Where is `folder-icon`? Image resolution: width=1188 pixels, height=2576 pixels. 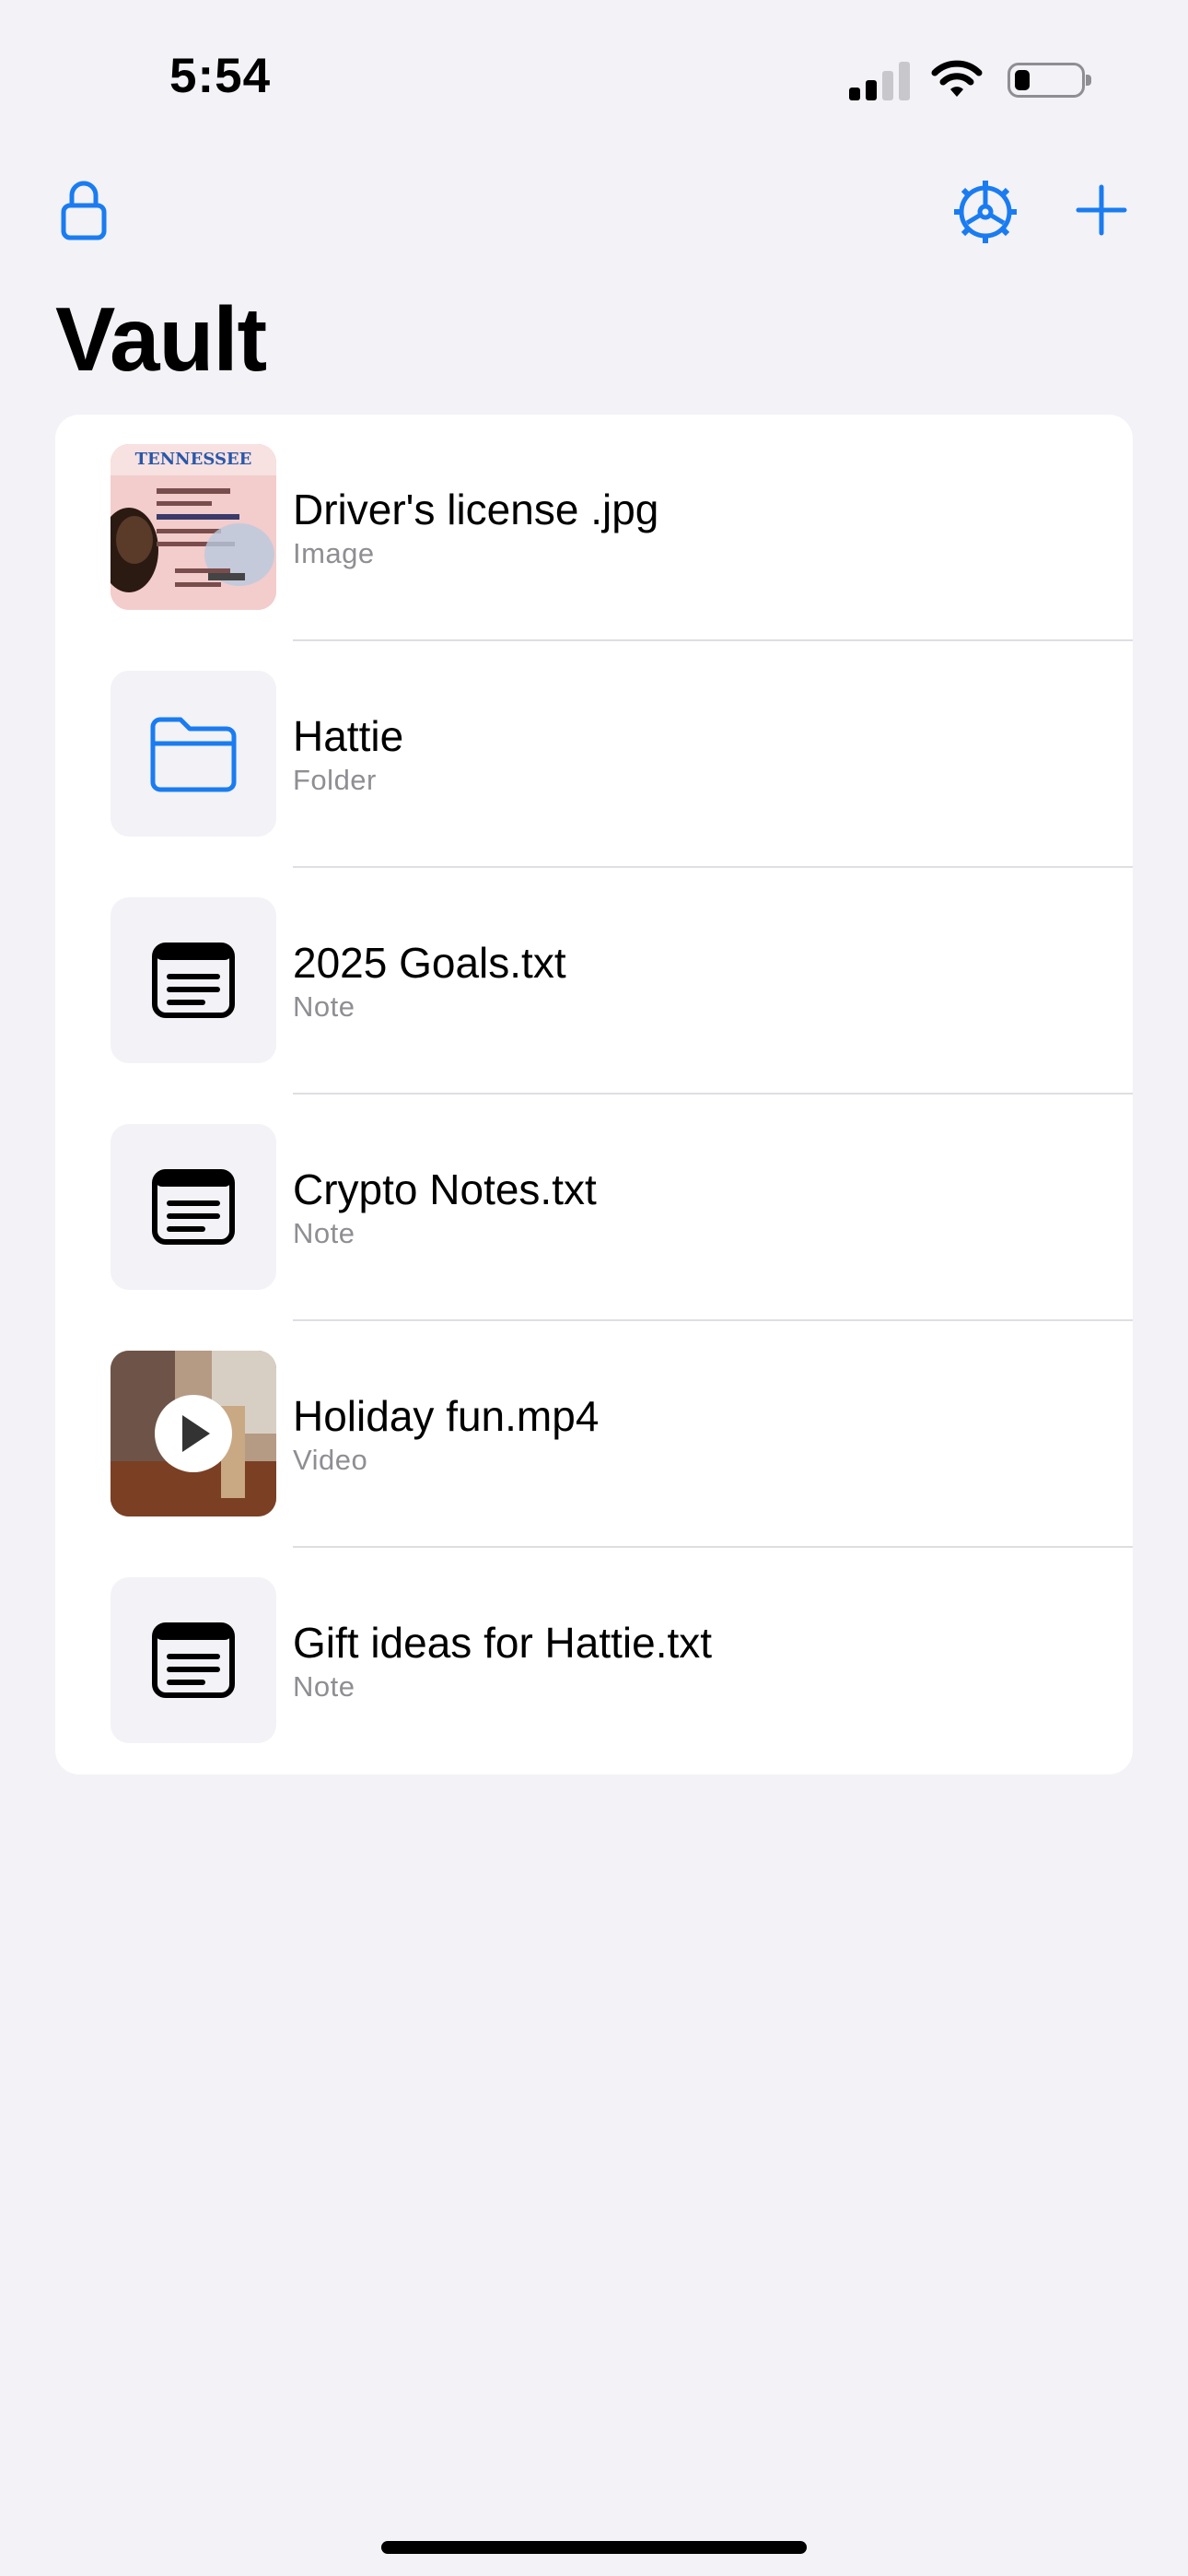
folder-icon is located at coordinates (193, 754).